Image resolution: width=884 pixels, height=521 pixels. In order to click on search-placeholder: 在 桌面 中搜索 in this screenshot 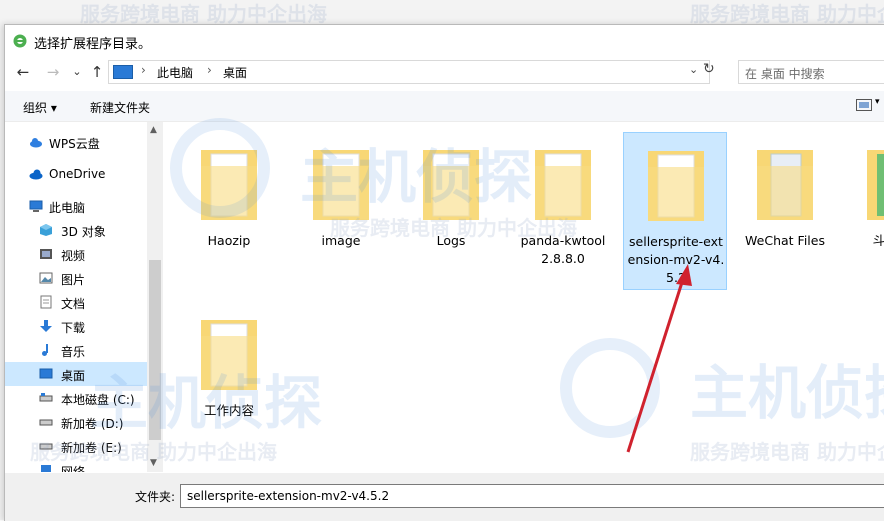, I will do `click(785, 74)`.